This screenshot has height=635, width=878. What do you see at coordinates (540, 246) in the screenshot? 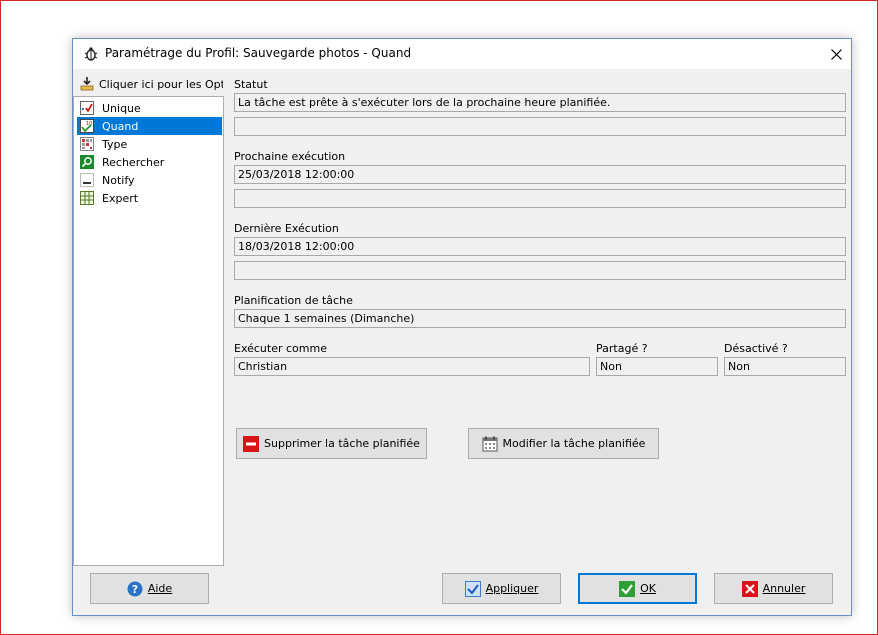
I see `last-run-field: 18/03/2018 12:00:00` at bounding box center [540, 246].